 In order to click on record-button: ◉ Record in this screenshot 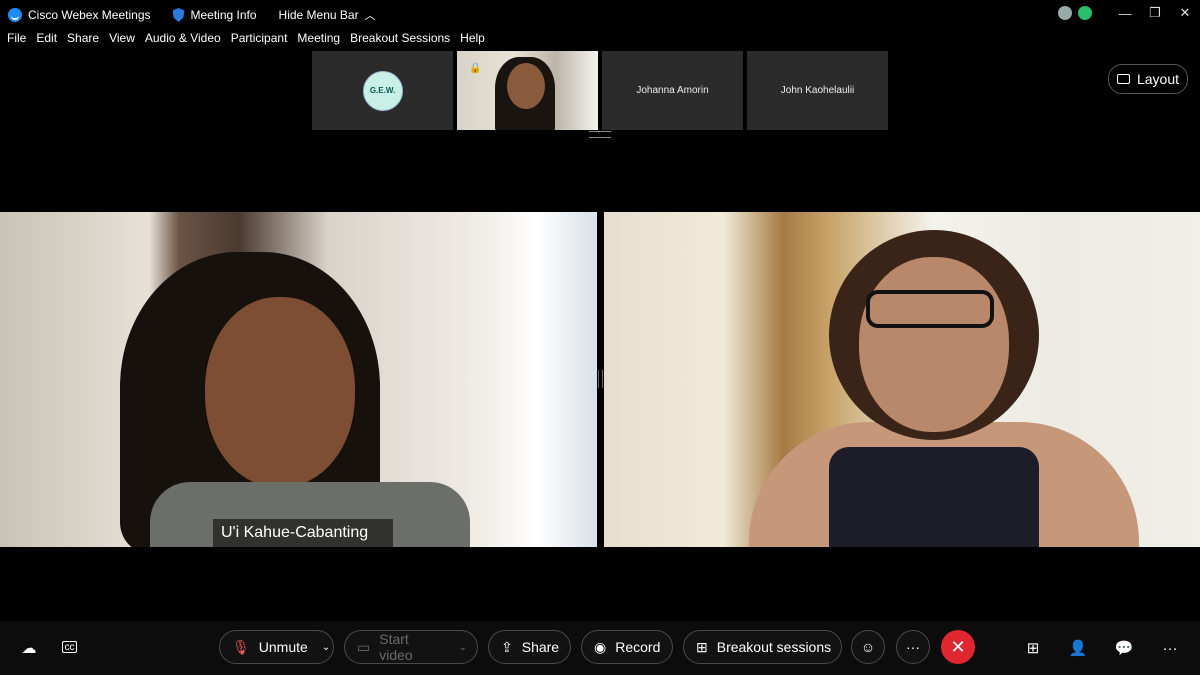, I will do `click(627, 647)`.